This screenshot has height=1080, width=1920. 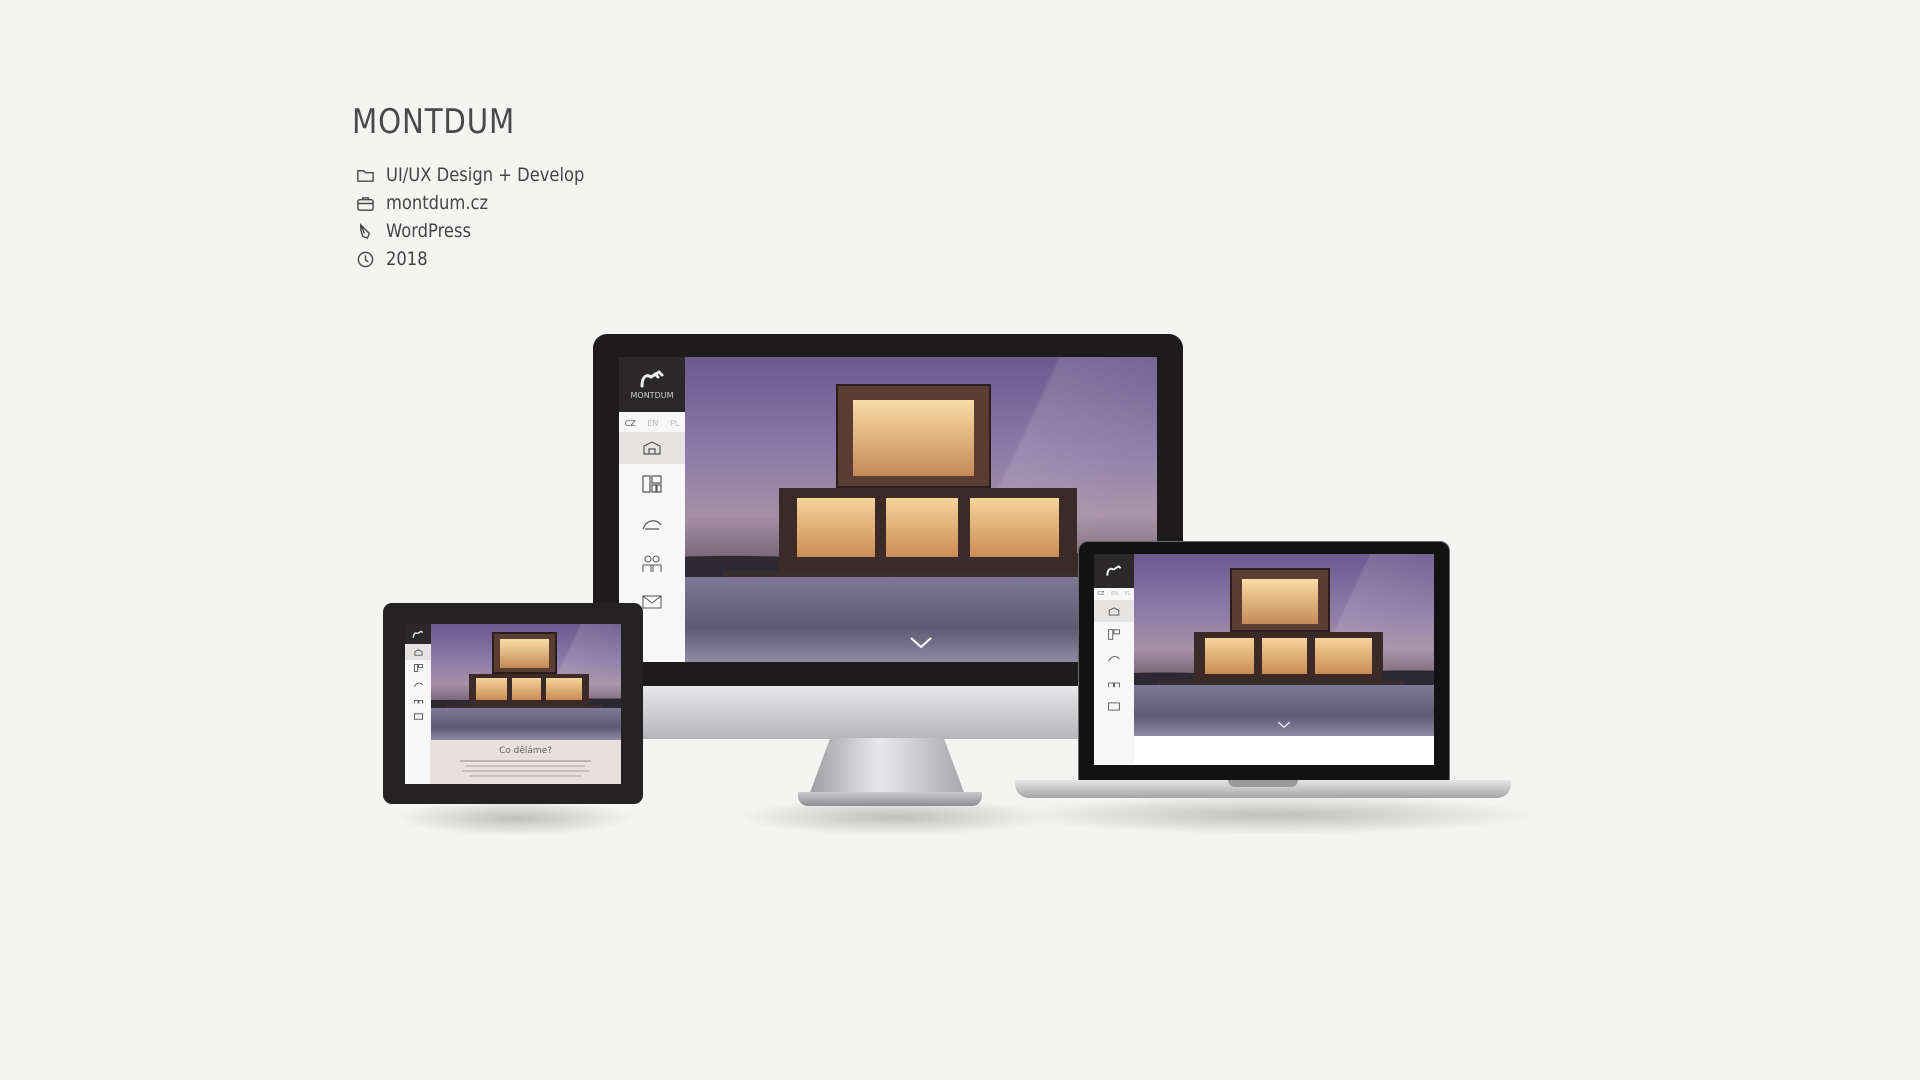 I want to click on nav-team, so click(x=652, y=564).